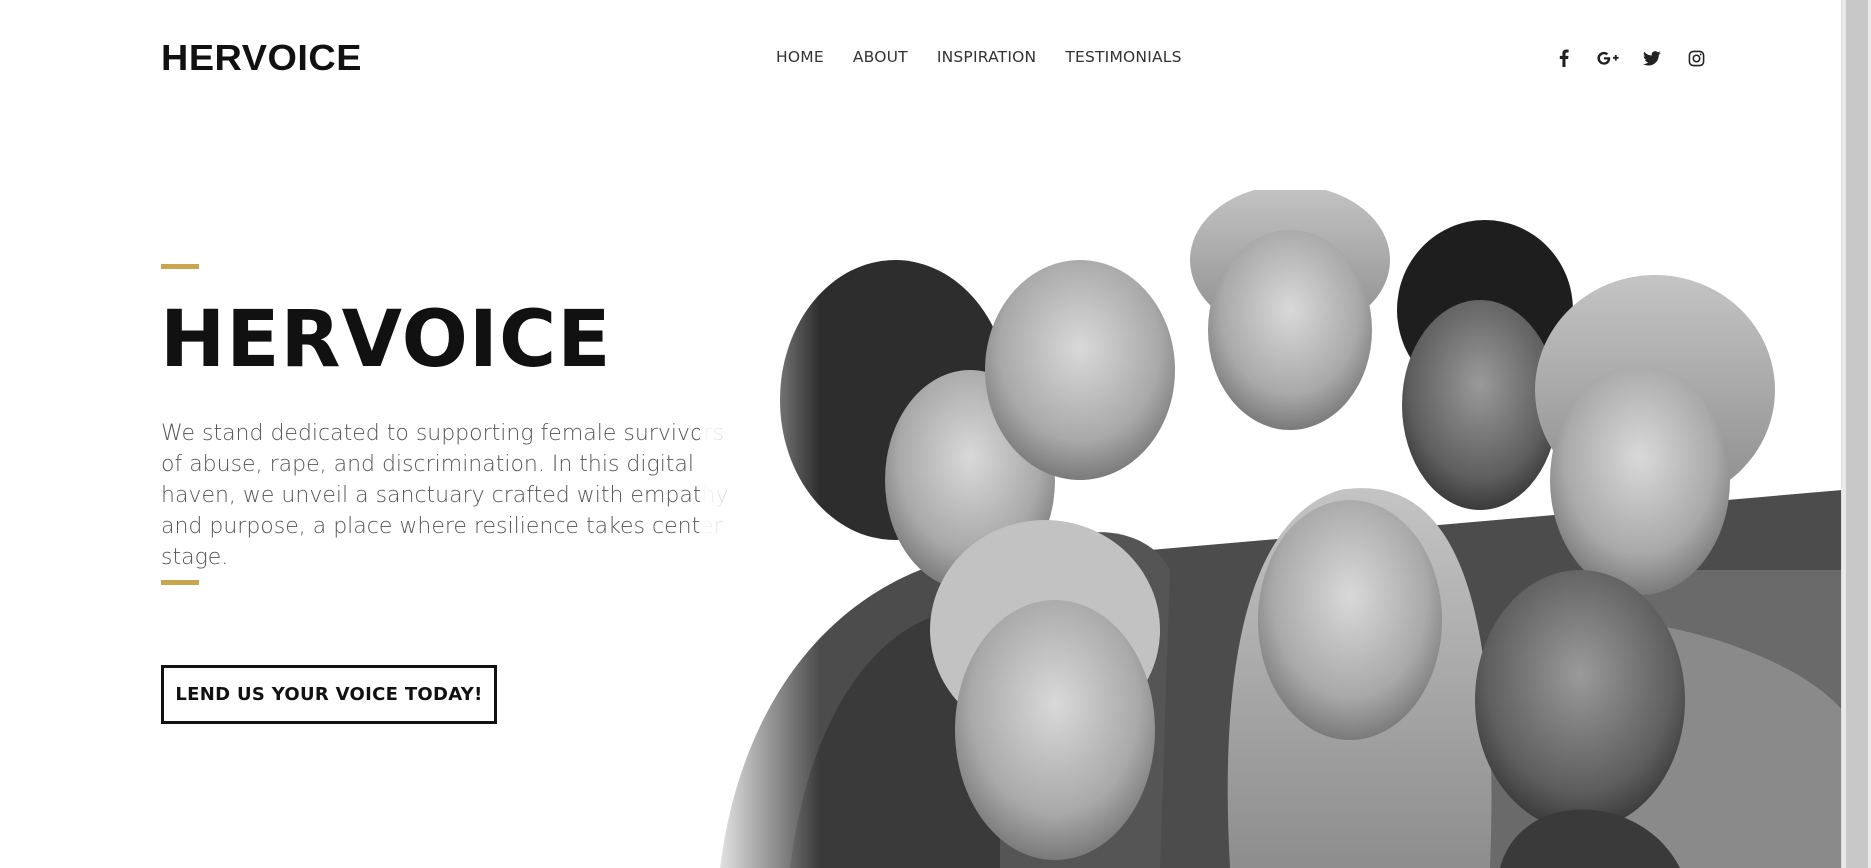 This screenshot has width=1871, height=868. Describe the element at coordinates (1696, 58) in the screenshot. I see `instagram-icon` at that location.